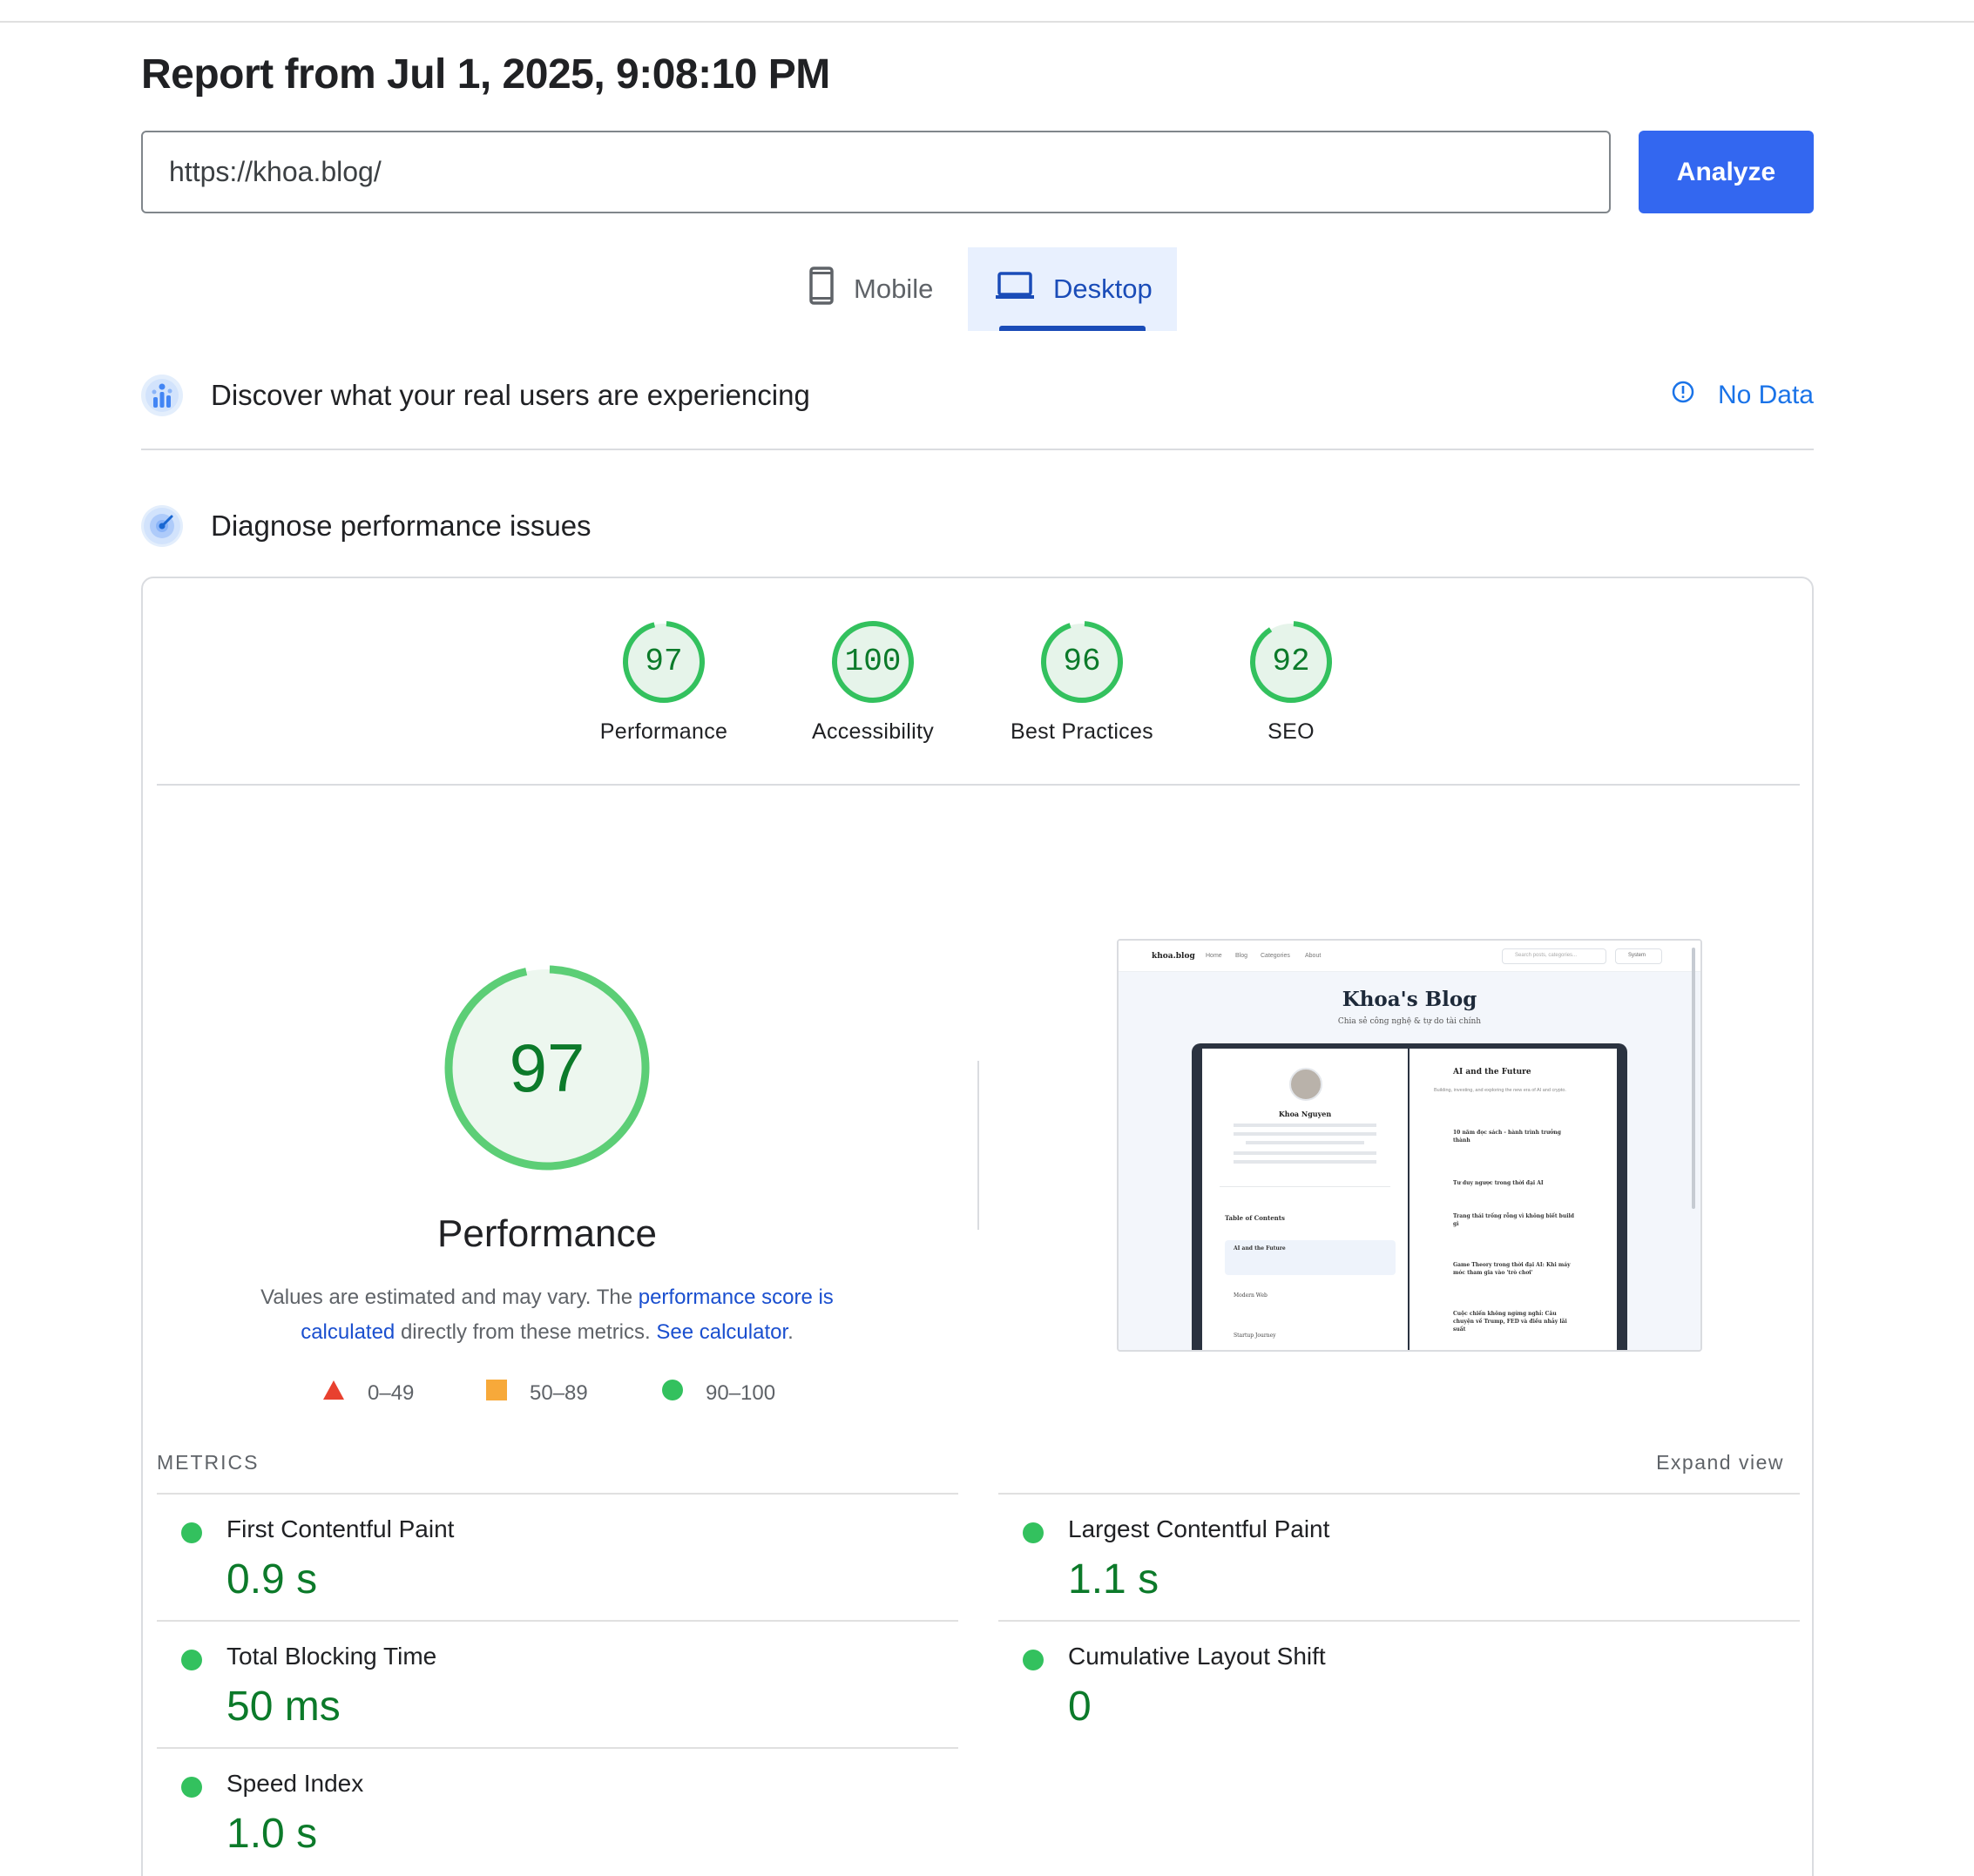 This screenshot has width=1974, height=1876. What do you see at coordinates (1409, 1021) in the screenshot?
I see `thumb-blog-subtitle: Chia sẻ công nghệ & tự do tài chính` at bounding box center [1409, 1021].